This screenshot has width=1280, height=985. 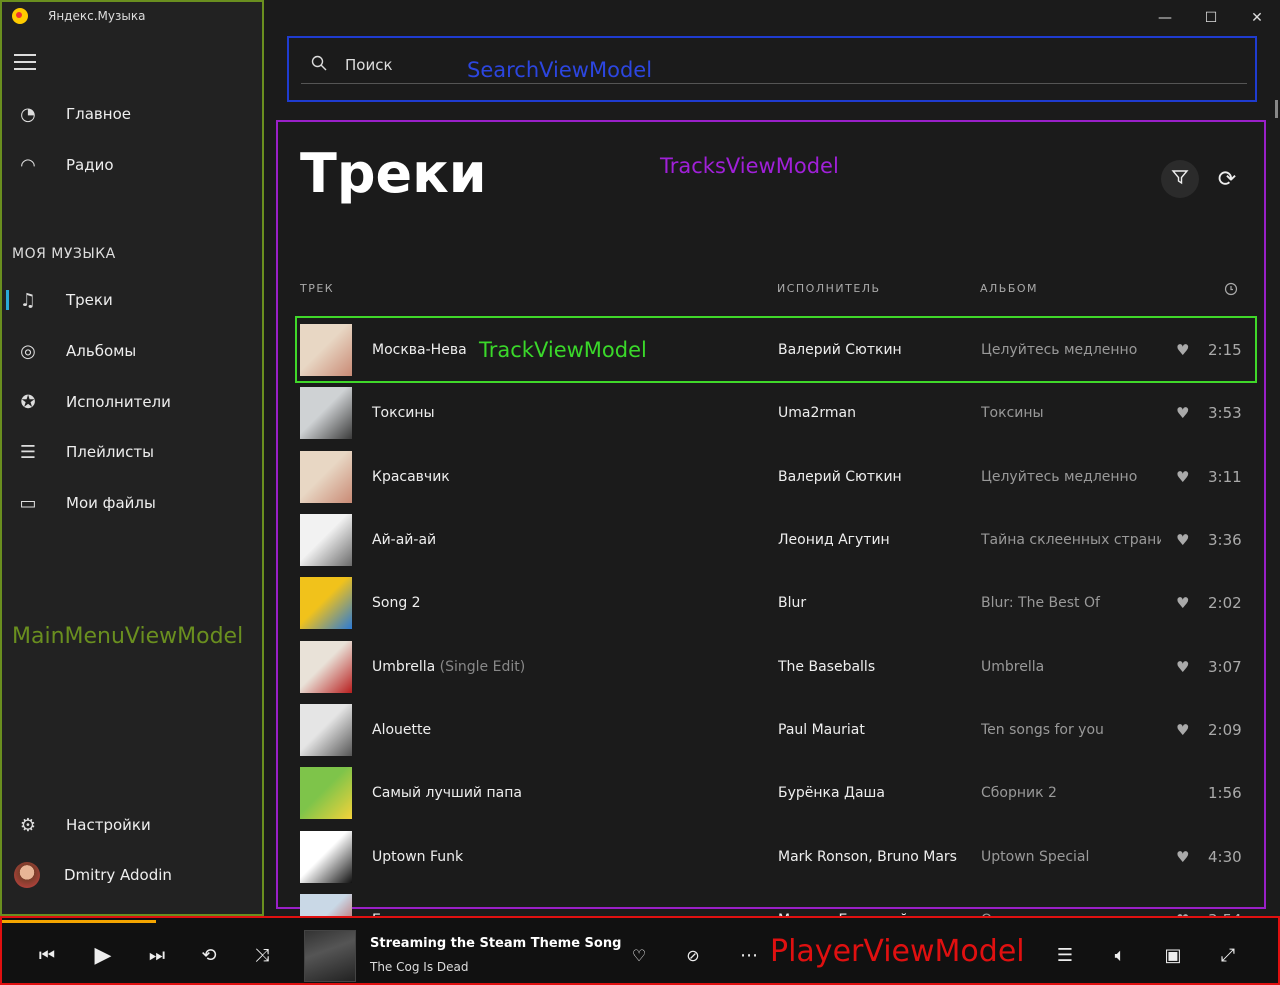 What do you see at coordinates (27, 875) in the screenshot?
I see `avatar` at bounding box center [27, 875].